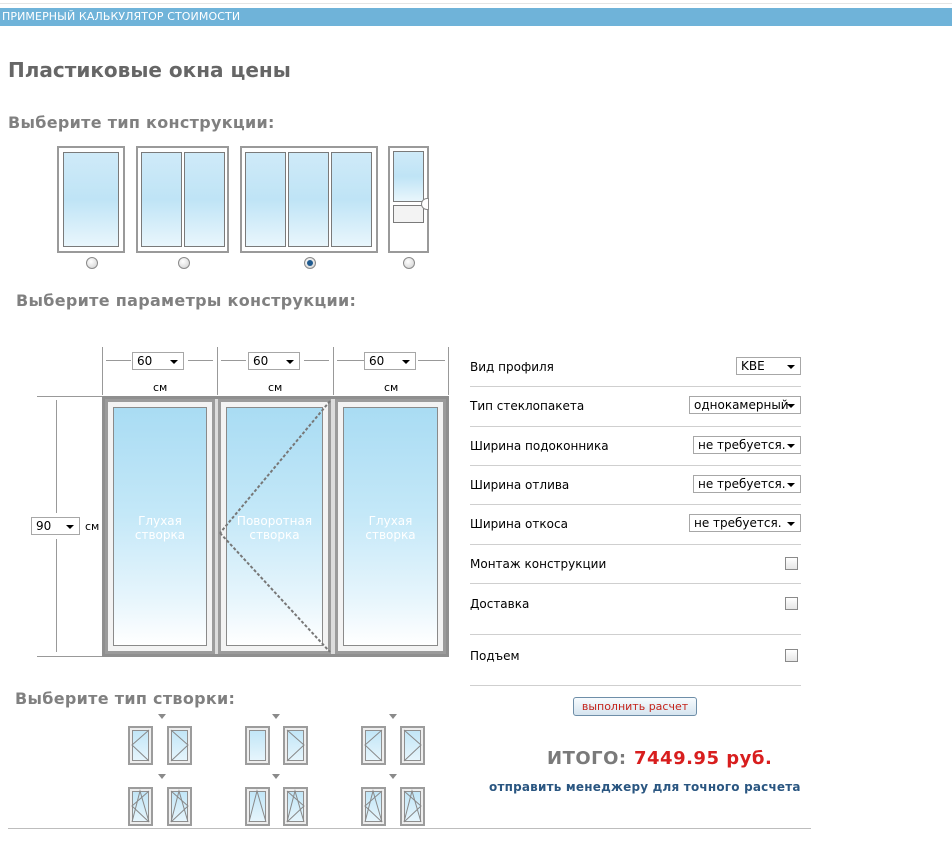  I want to click on profile-value: KBE, so click(753, 366).